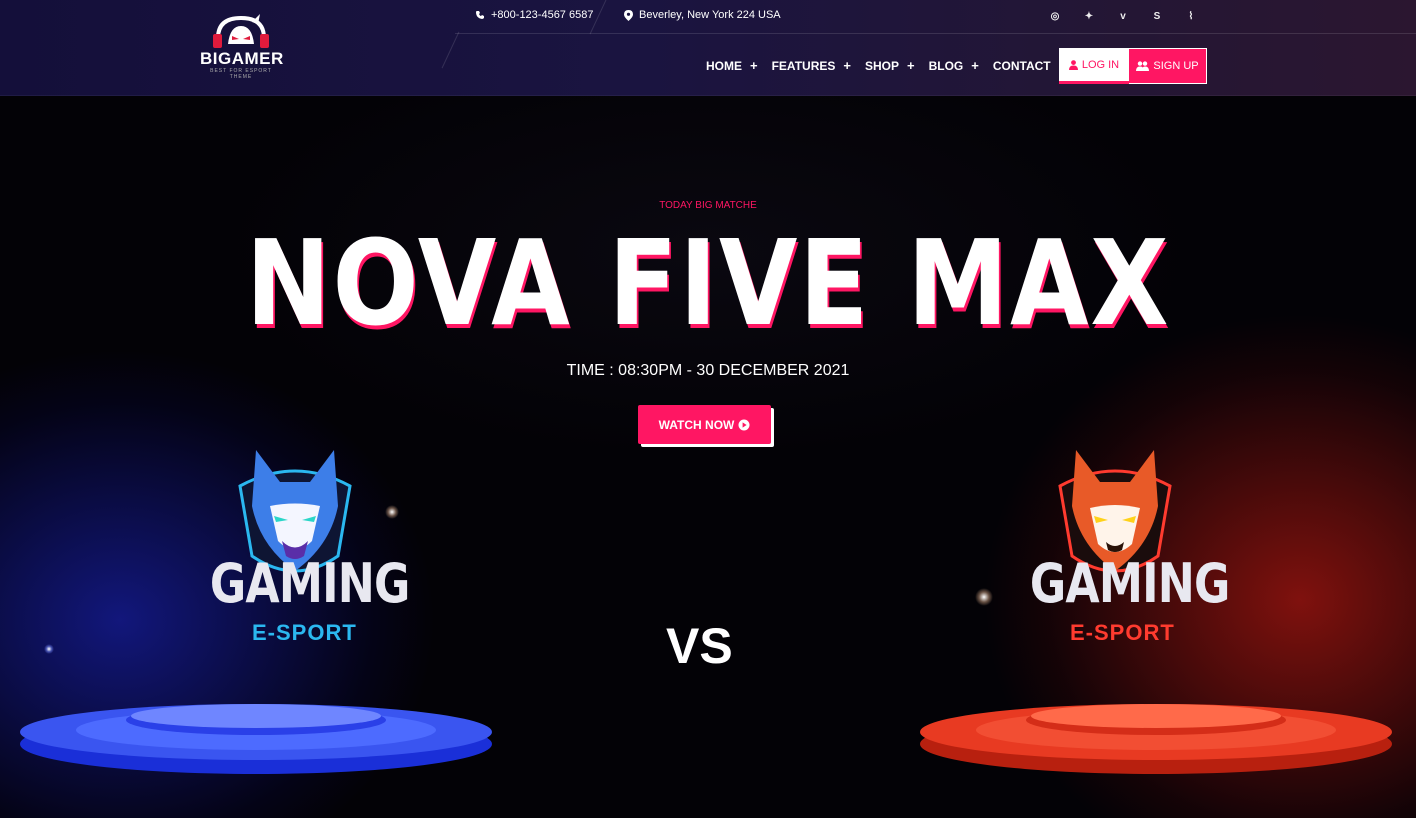  Describe the element at coordinates (1122, 632) in the screenshot. I see `right-team-sub: E-SPORT` at that location.